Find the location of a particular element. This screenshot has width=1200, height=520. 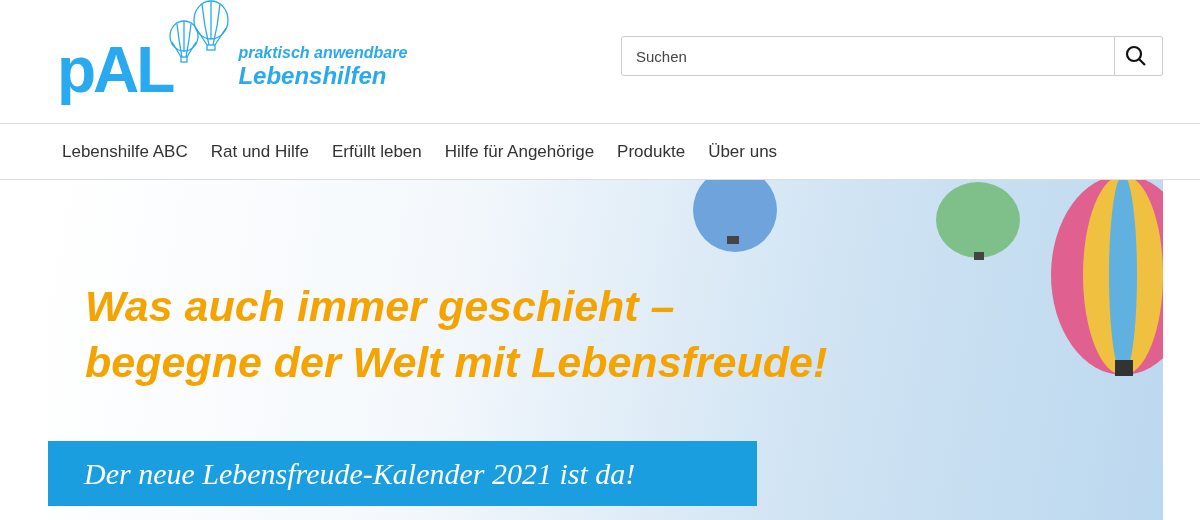

hero-headline: Was auch immer geschieht – begegne der Welt mit Lebensfreude! is located at coordinates (456, 334).